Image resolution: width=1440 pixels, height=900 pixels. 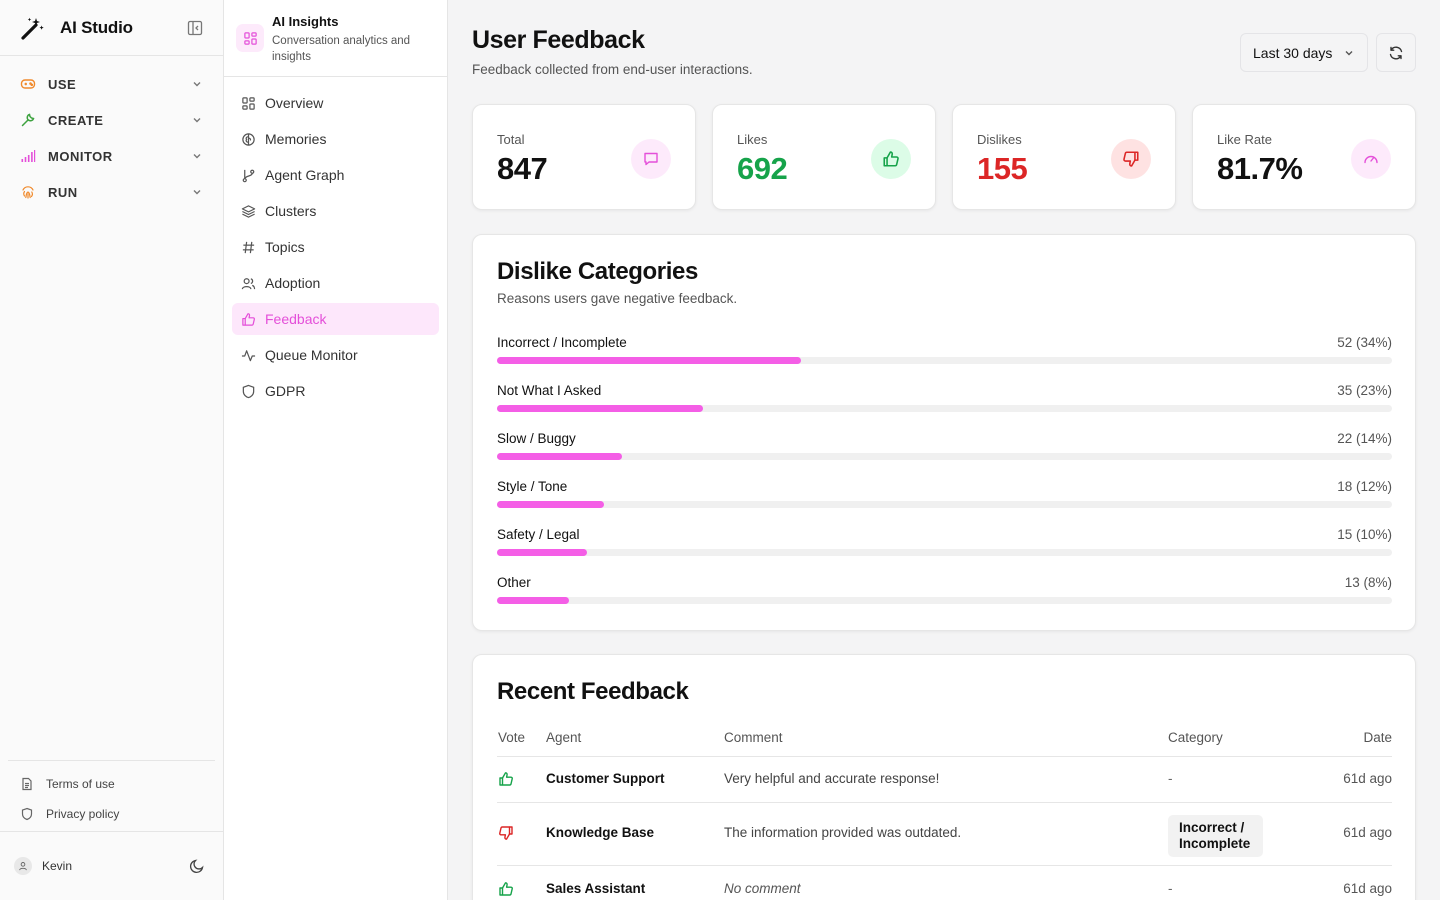 I want to click on message-icon, so click(x=651, y=159).